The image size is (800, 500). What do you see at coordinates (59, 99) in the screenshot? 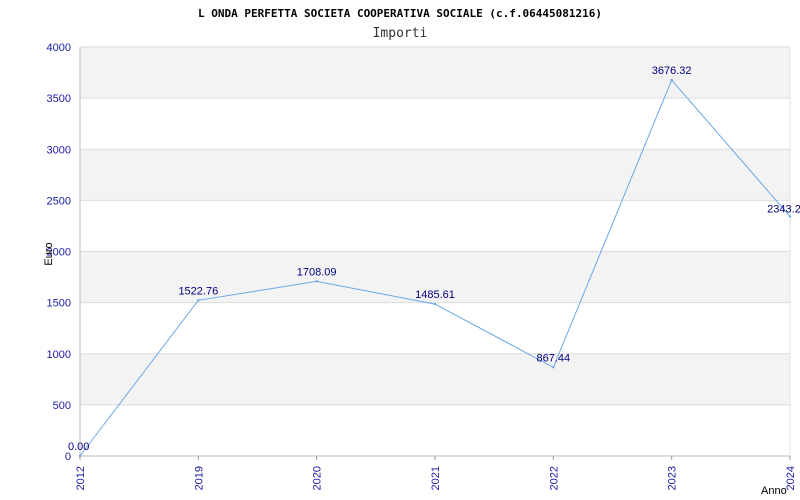
I see `y-tick-label: 3500` at bounding box center [59, 99].